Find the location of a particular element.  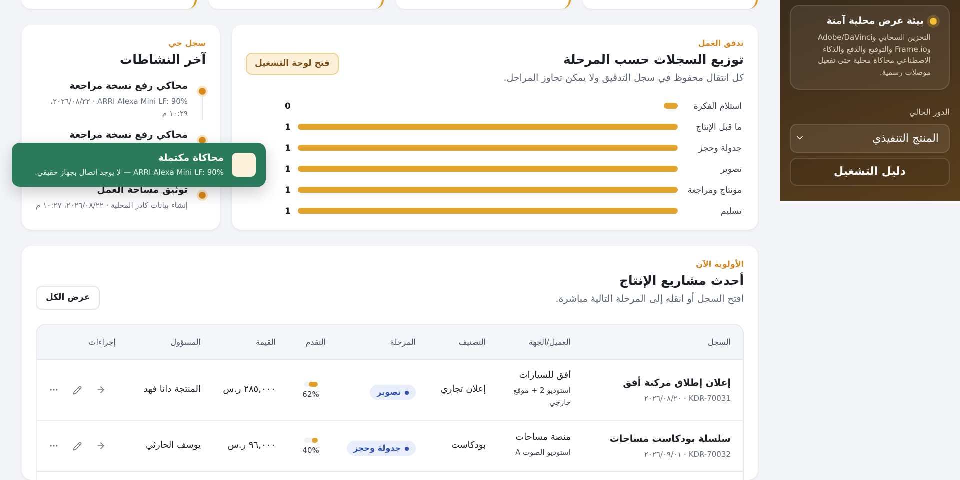

section-title: توزيع السجلات حسب المرحلة is located at coordinates (653, 59).